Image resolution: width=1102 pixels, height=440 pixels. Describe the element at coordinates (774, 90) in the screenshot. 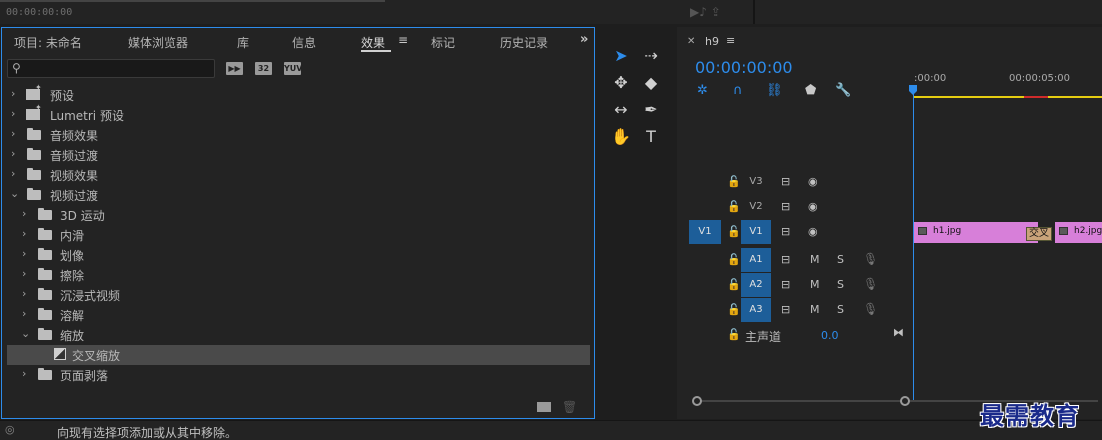

I see `linked-selection-icon: ⛓` at that location.